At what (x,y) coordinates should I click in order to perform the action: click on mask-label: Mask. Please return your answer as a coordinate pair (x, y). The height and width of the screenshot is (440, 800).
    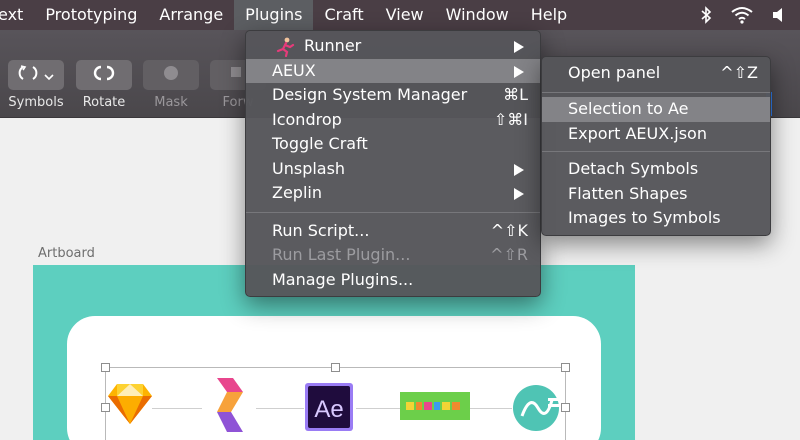
    Looking at the image, I should click on (171, 102).